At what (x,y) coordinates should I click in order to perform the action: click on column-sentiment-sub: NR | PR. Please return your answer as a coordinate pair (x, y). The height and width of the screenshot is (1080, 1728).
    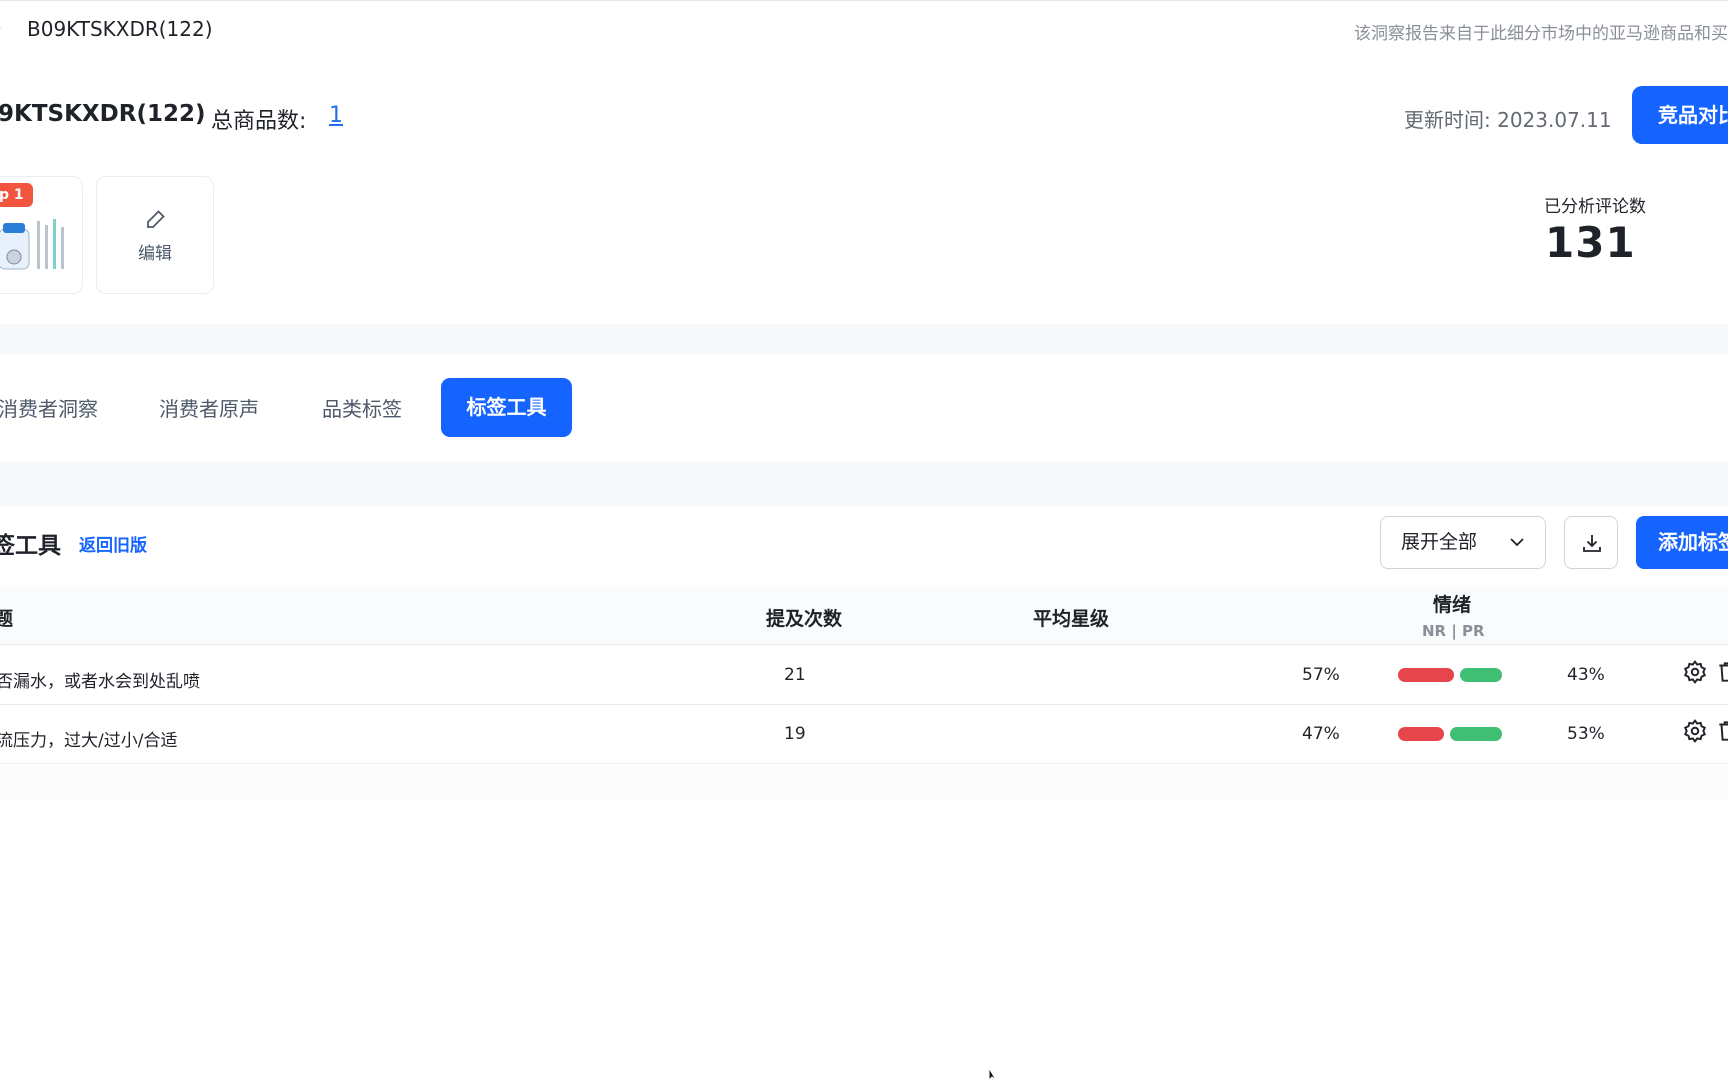
    Looking at the image, I should click on (1453, 631).